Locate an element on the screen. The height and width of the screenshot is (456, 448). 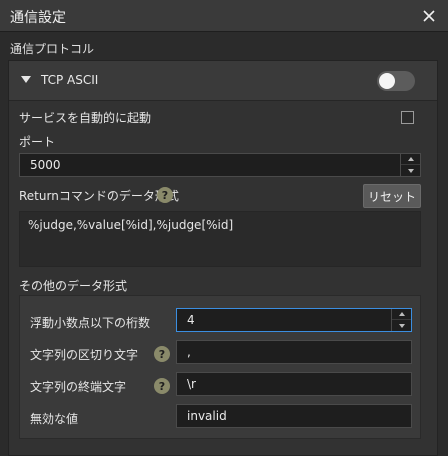
close-button is located at coordinates (429, 16).